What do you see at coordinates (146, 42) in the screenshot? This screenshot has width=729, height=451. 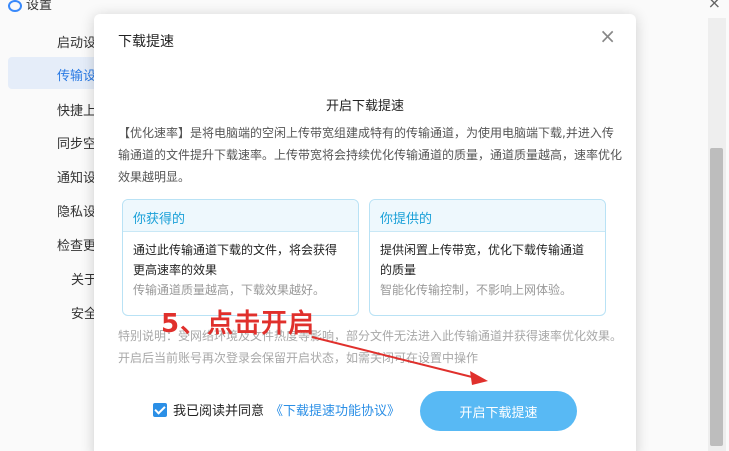 I see `dialog-title: 下载提速` at bounding box center [146, 42].